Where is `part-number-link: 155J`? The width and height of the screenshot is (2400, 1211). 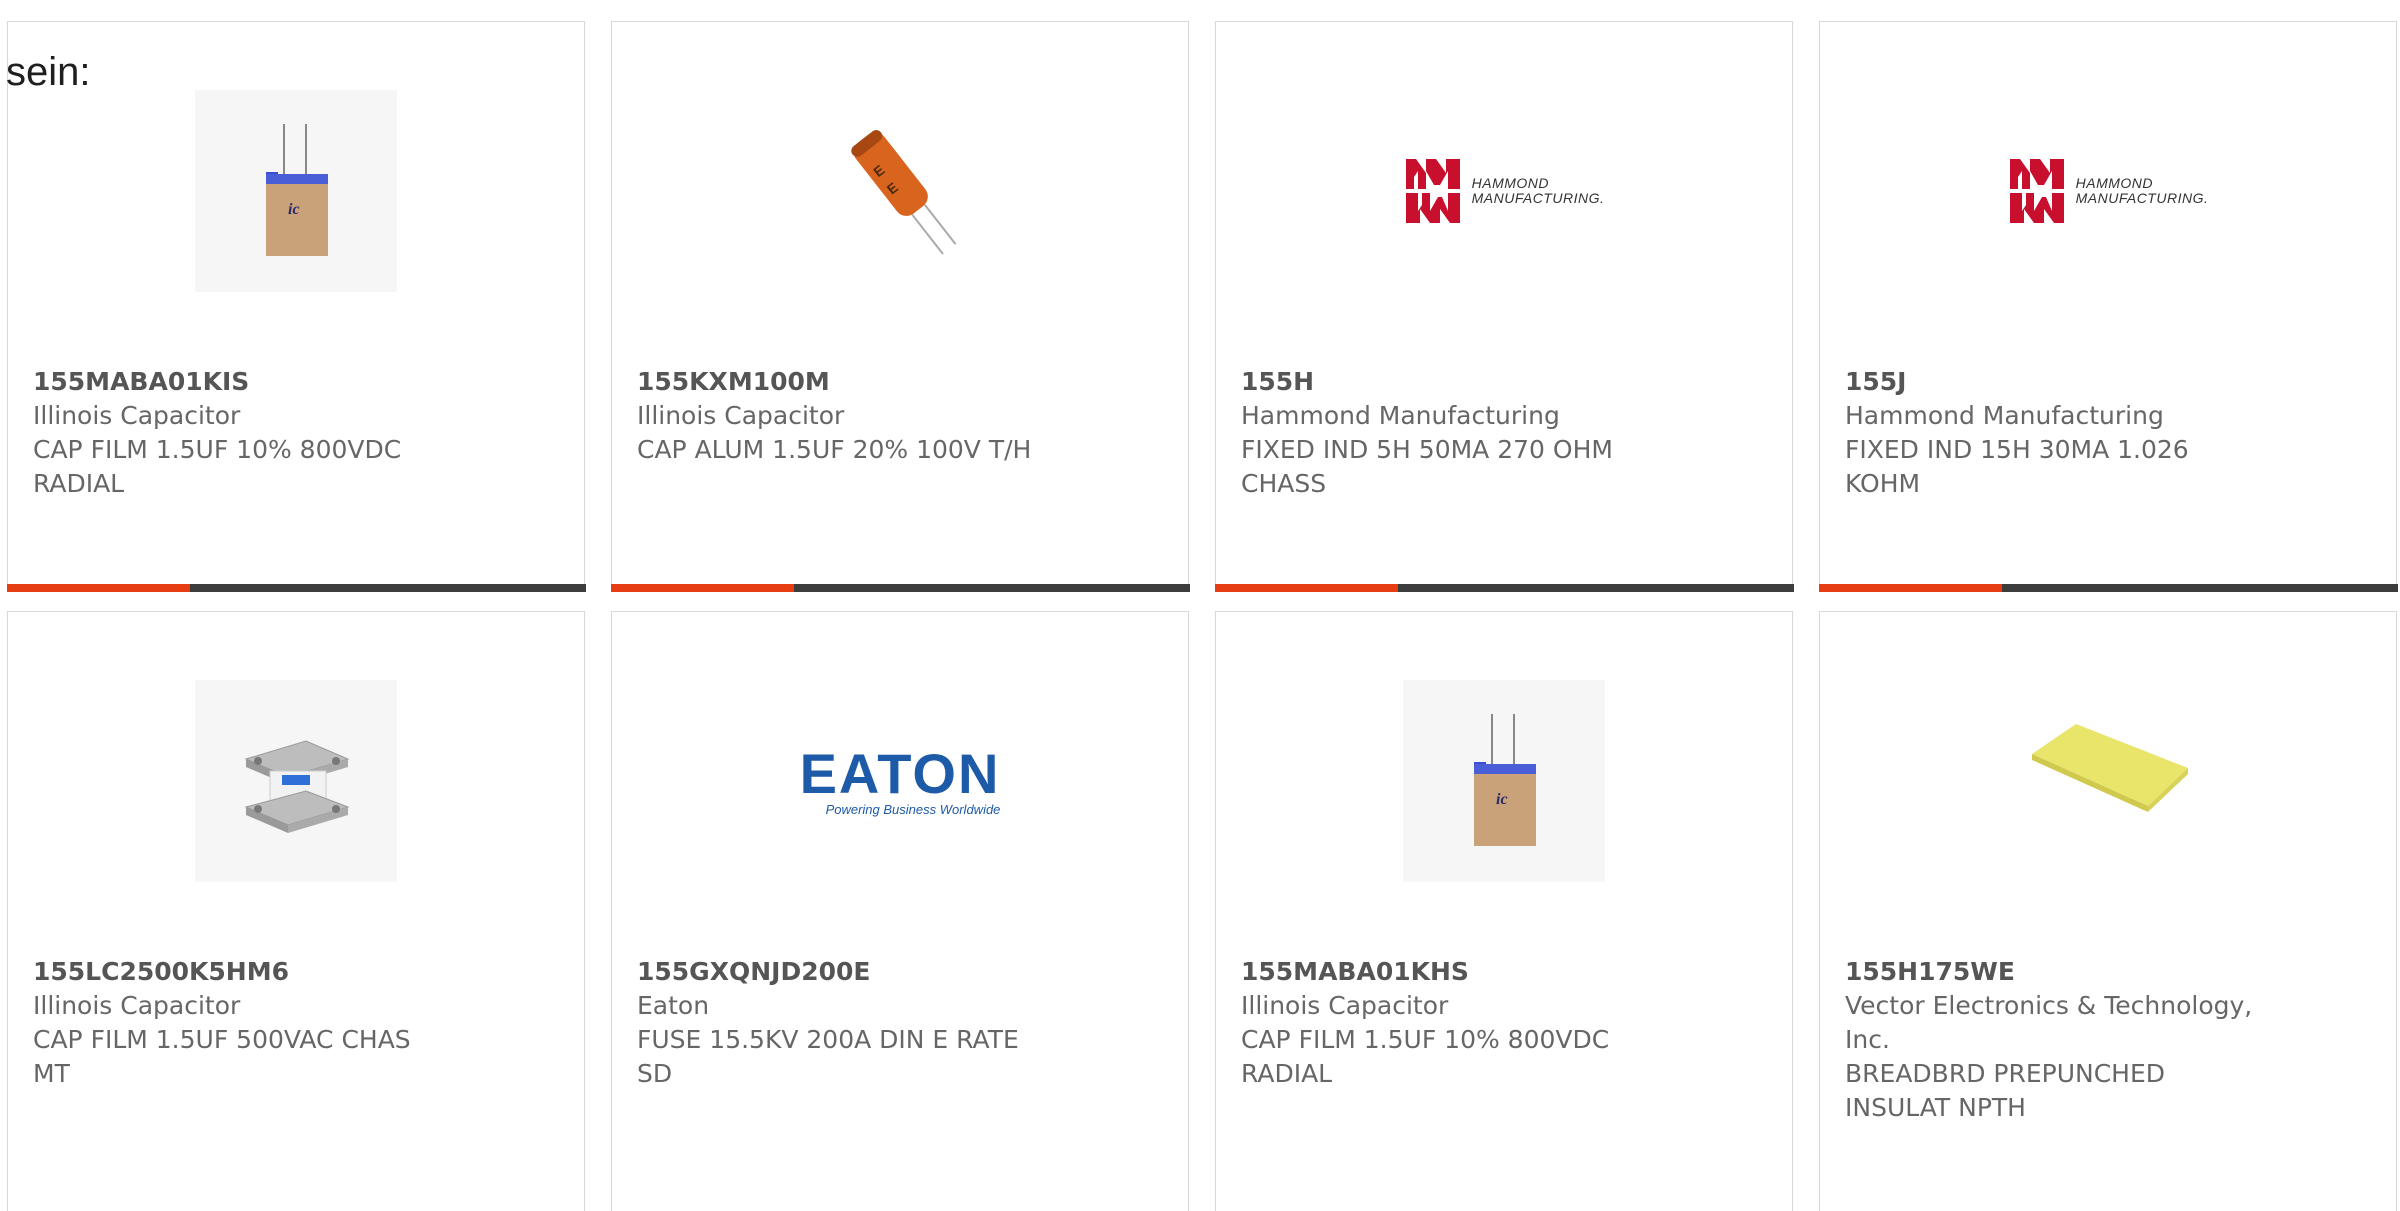 part-number-link: 155J is located at coordinates (2065, 382).